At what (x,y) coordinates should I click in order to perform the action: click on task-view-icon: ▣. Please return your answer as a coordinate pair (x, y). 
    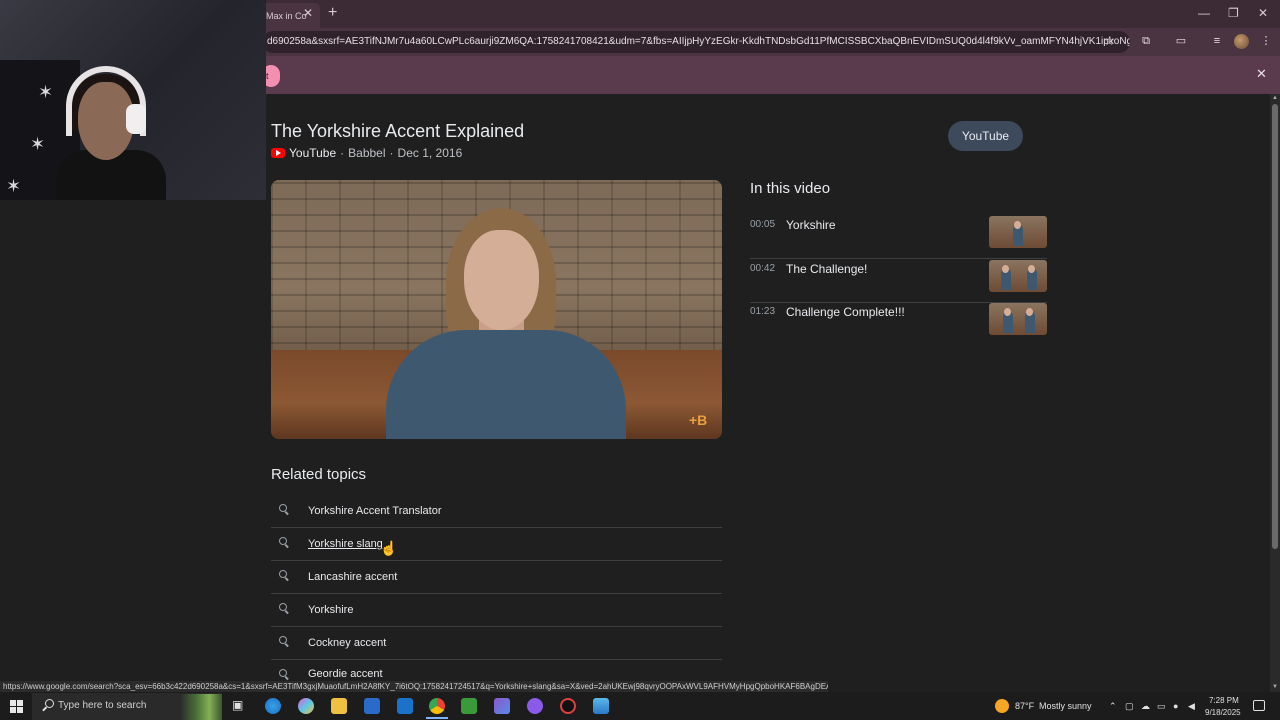
    Looking at the image, I should click on (240, 706).